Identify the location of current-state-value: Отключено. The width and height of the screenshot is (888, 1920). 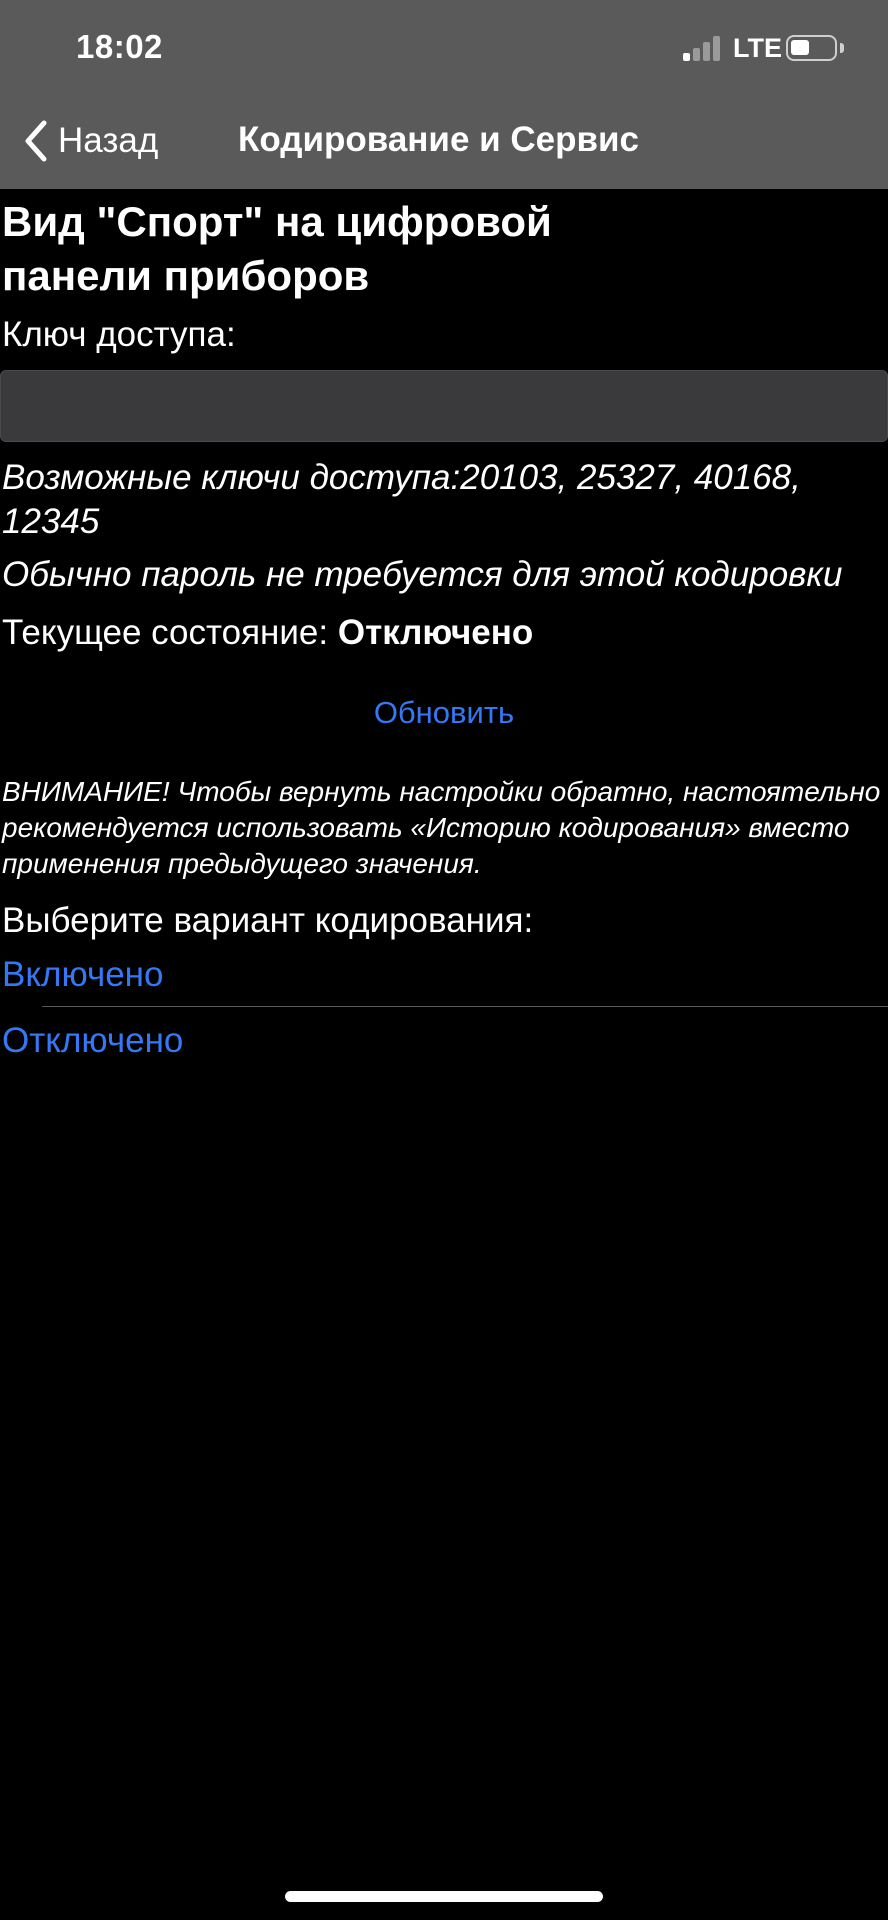
(435, 632).